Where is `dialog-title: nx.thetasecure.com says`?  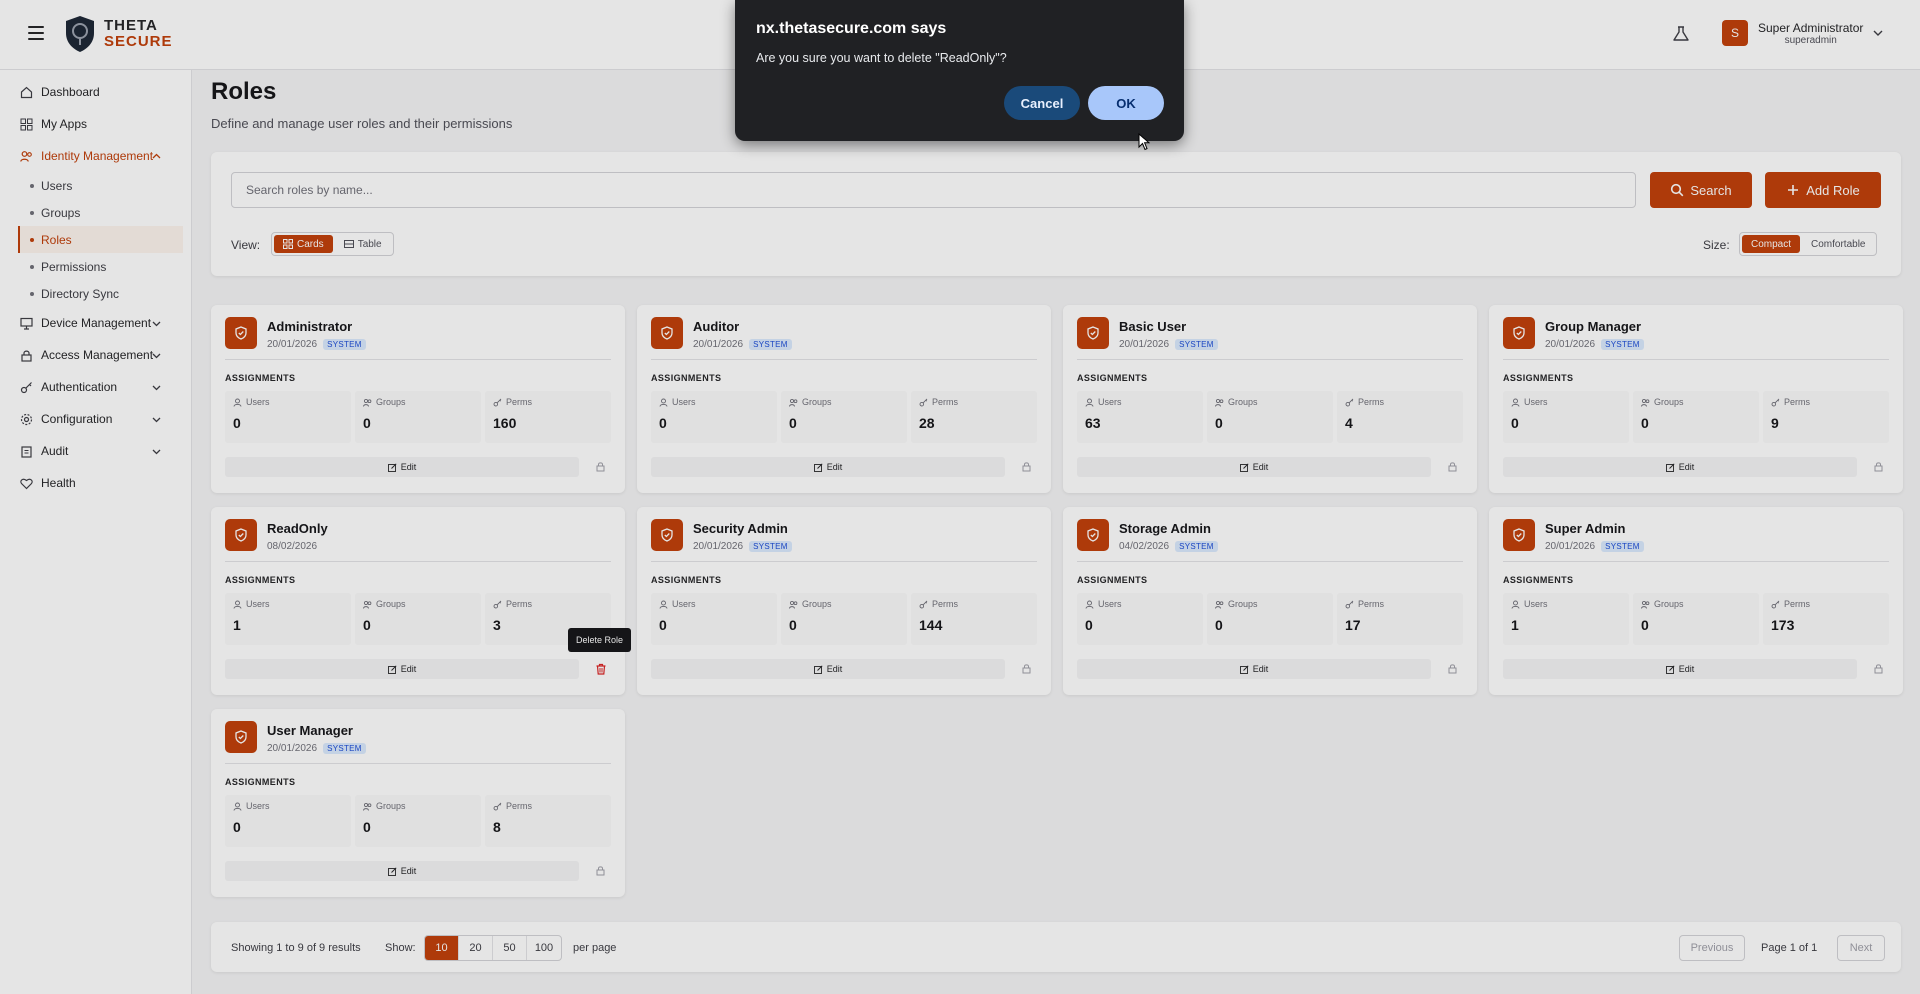
dialog-title: nx.thetasecure.com says is located at coordinates (851, 28).